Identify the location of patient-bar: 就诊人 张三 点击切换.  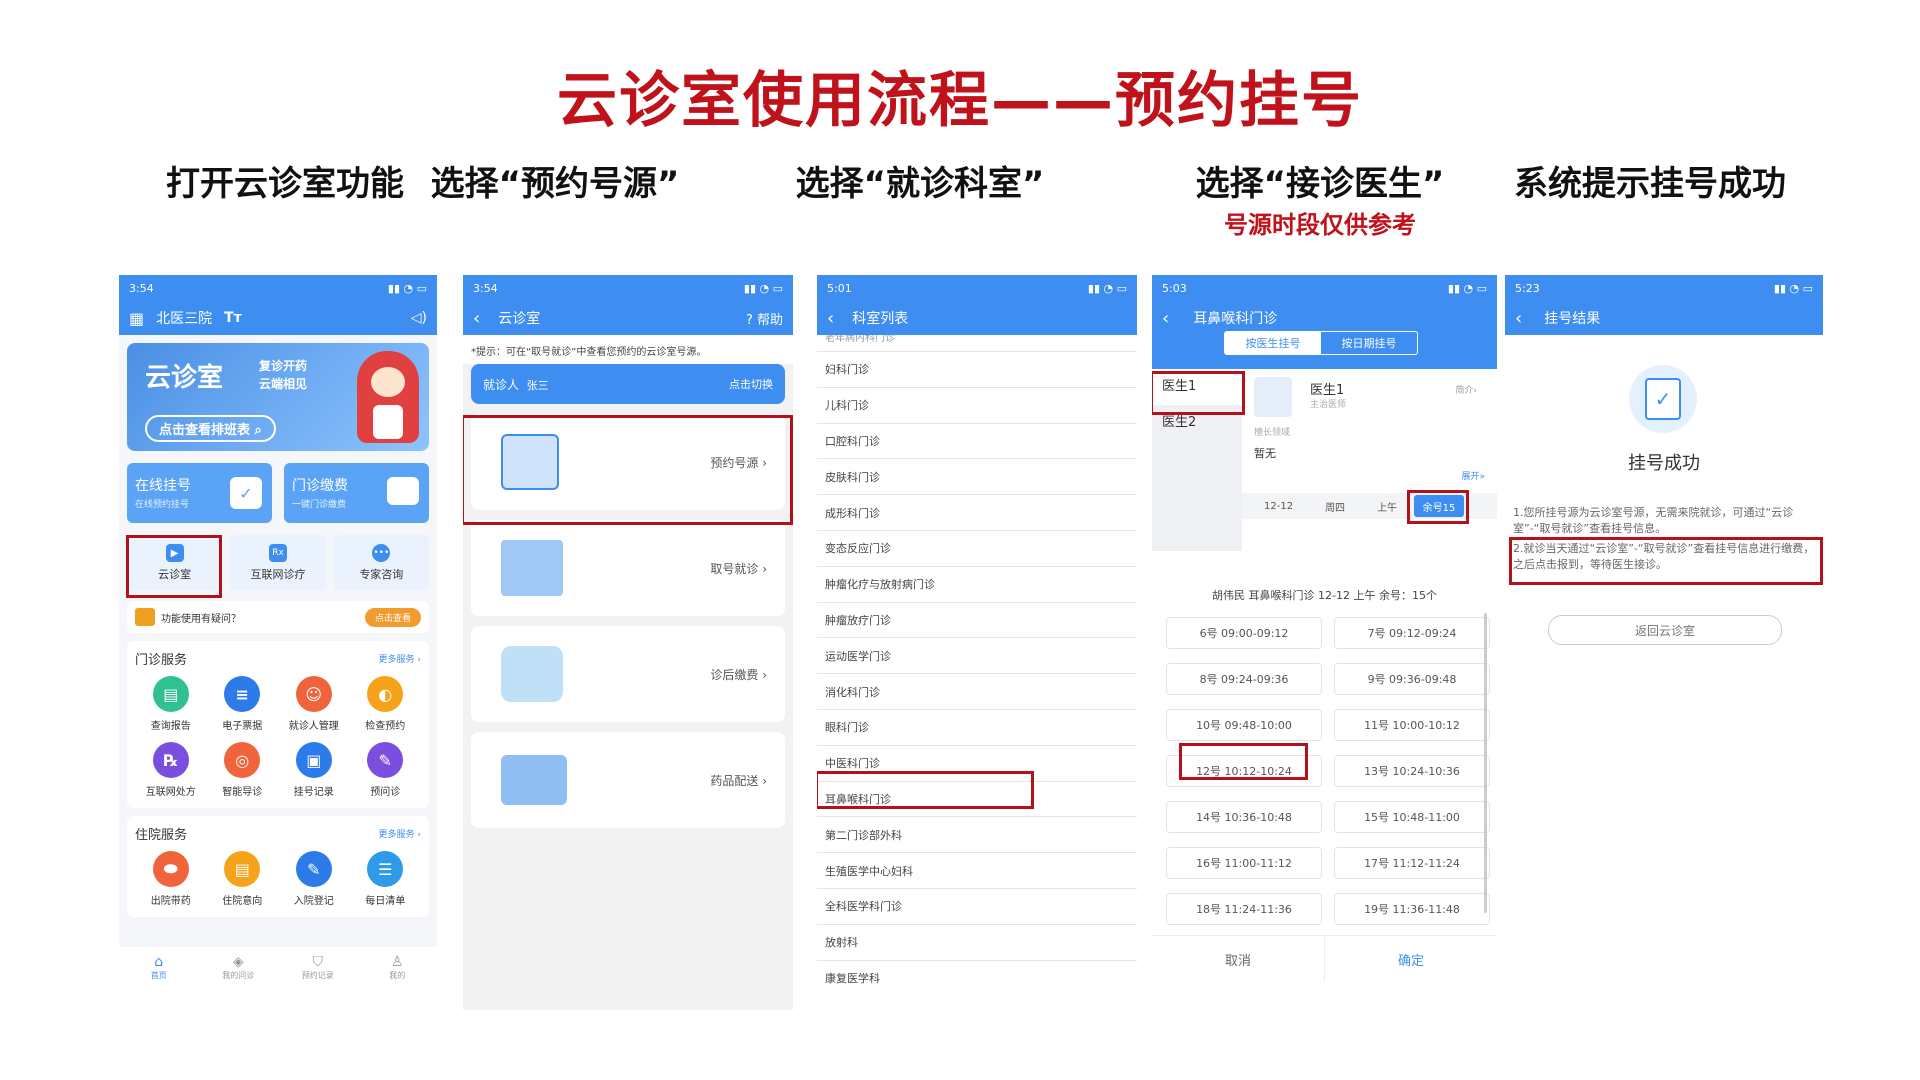
(628, 384).